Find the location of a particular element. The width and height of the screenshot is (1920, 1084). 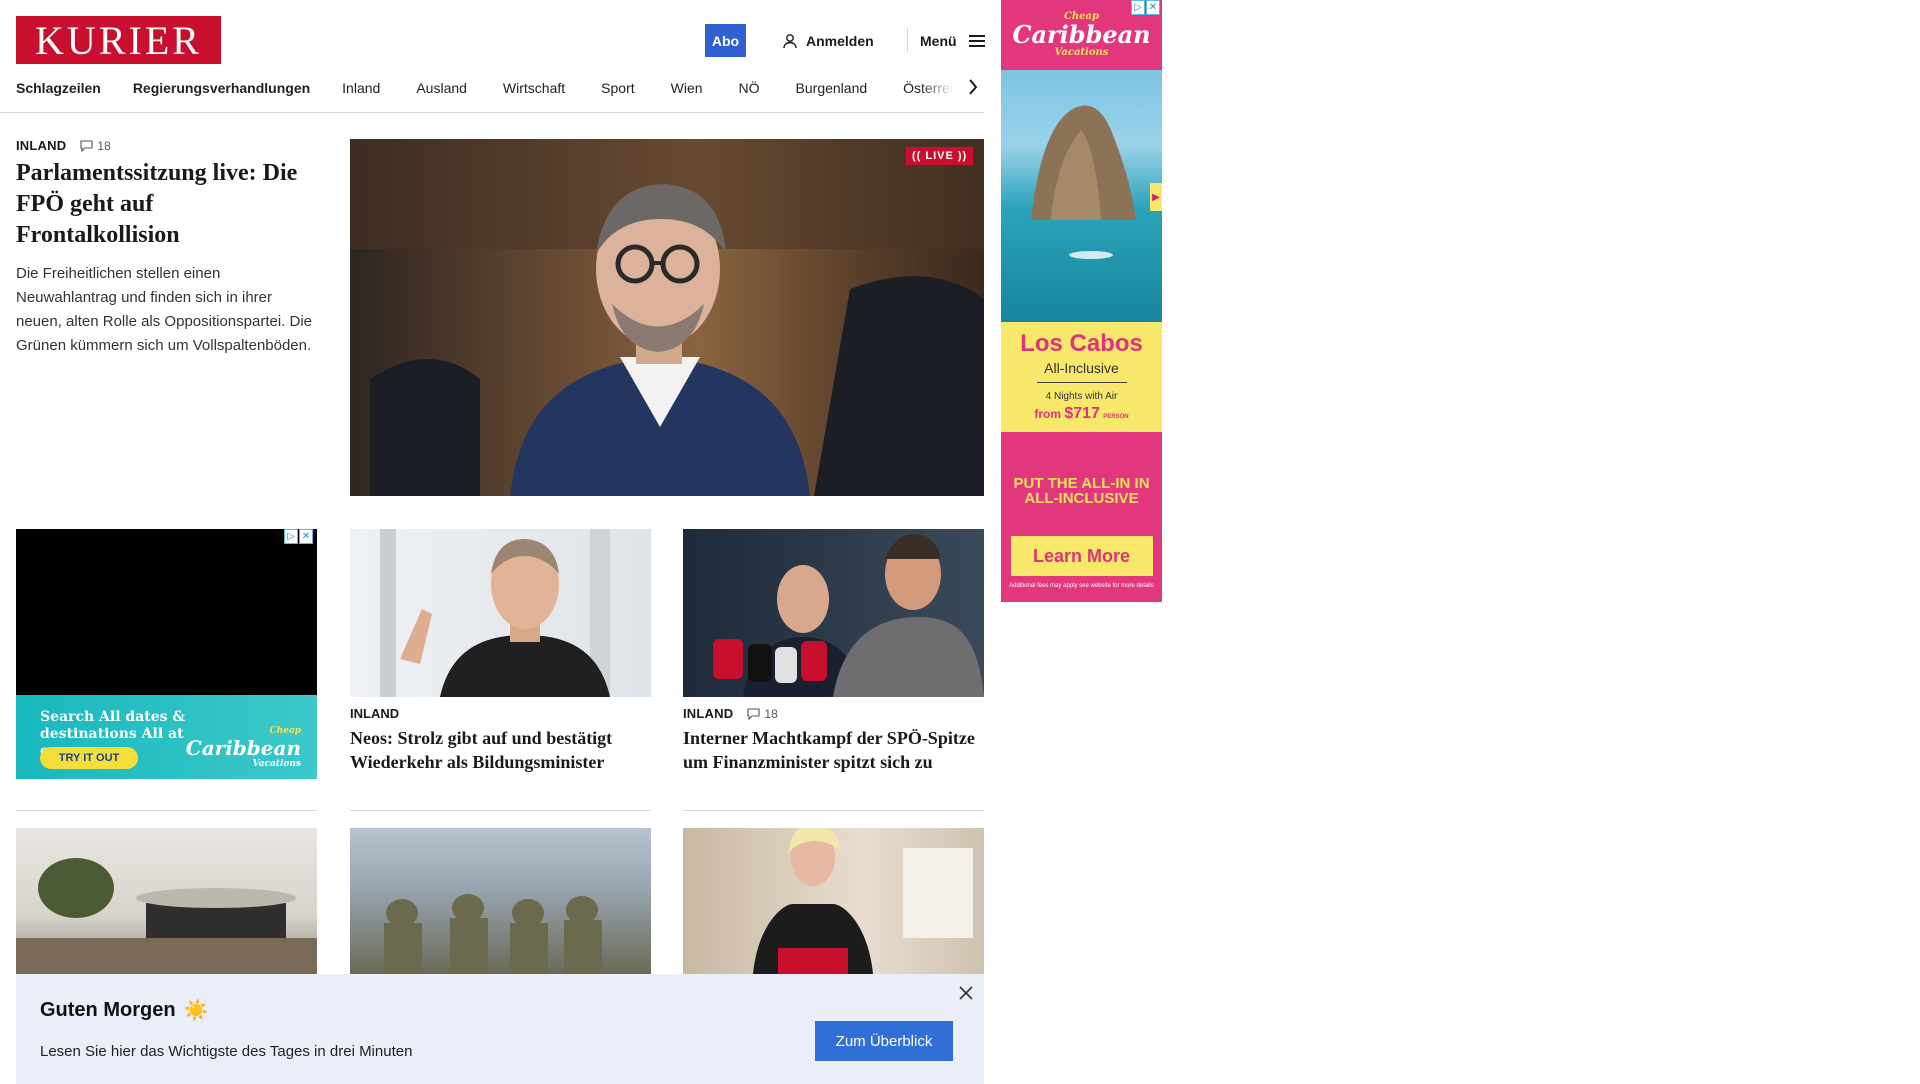

header-divider-line is located at coordinates (492, 112).